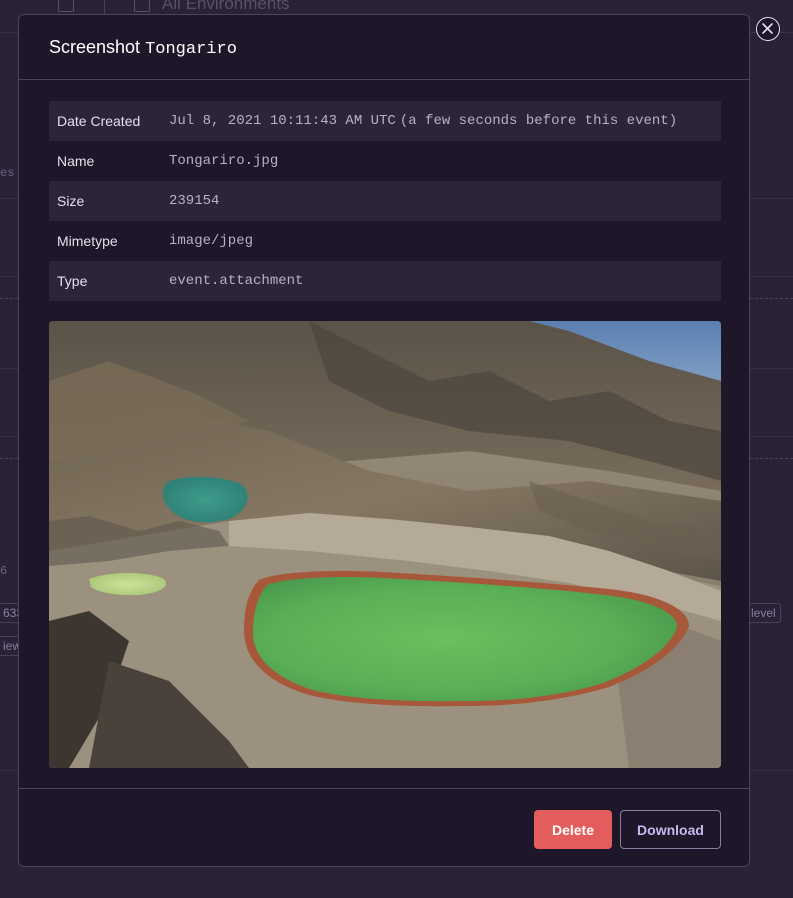 The width and height of the screenshot is (793, 898). What do you see at coordinates (66, 6) in the screenshot?
I see `lock-icon` at bounding box center [66, 6].